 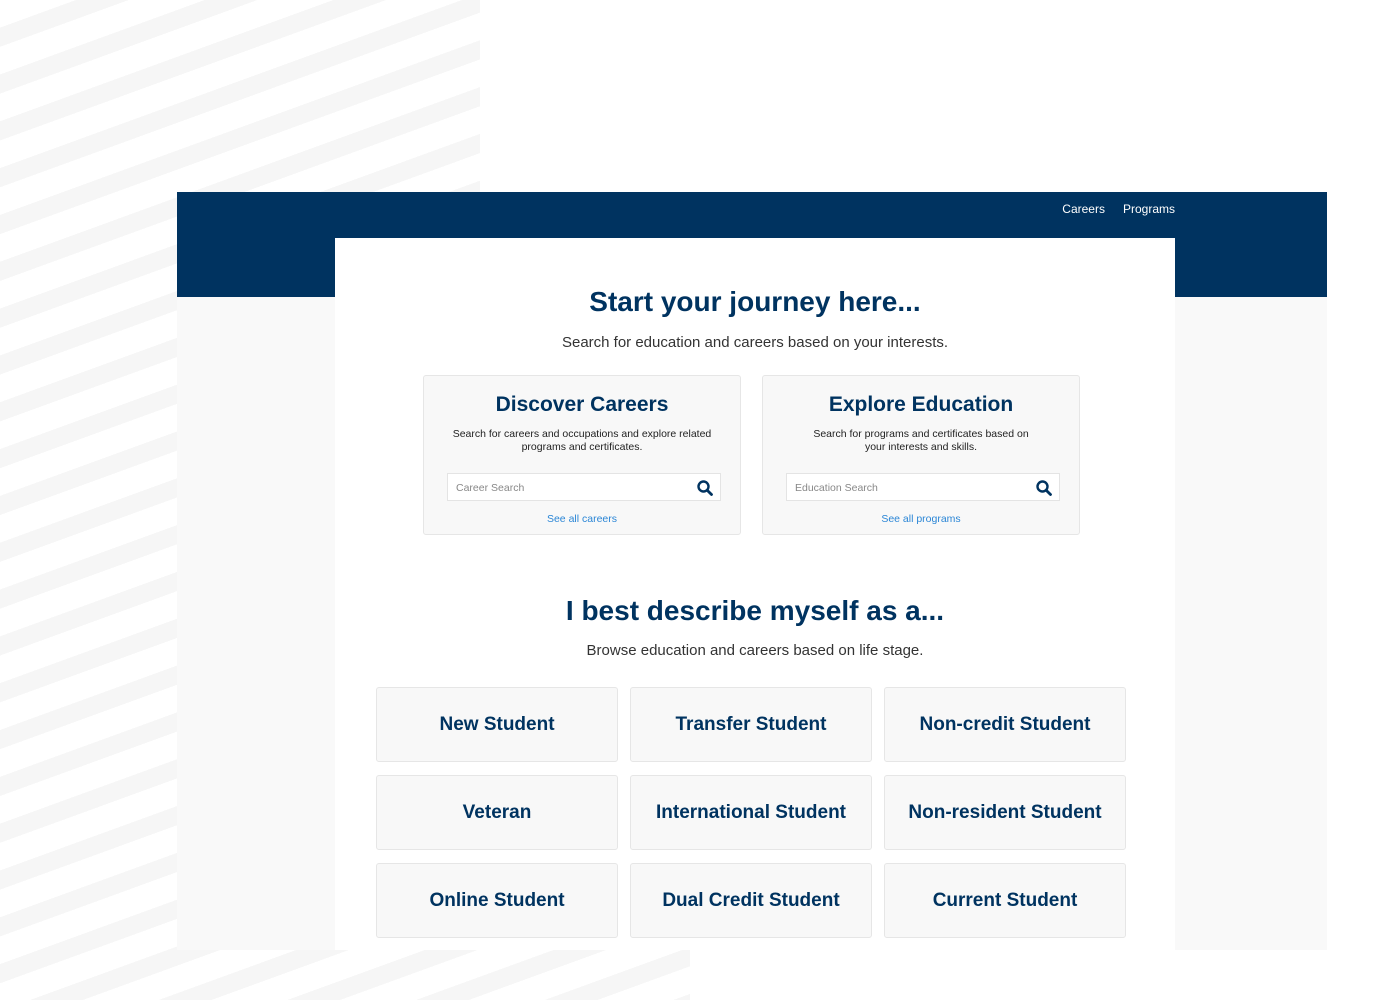 What do you see at coordinates (1045, 975) in the screenshot?
I see `background-mask-bottom` at bounding box center [1045, 975].